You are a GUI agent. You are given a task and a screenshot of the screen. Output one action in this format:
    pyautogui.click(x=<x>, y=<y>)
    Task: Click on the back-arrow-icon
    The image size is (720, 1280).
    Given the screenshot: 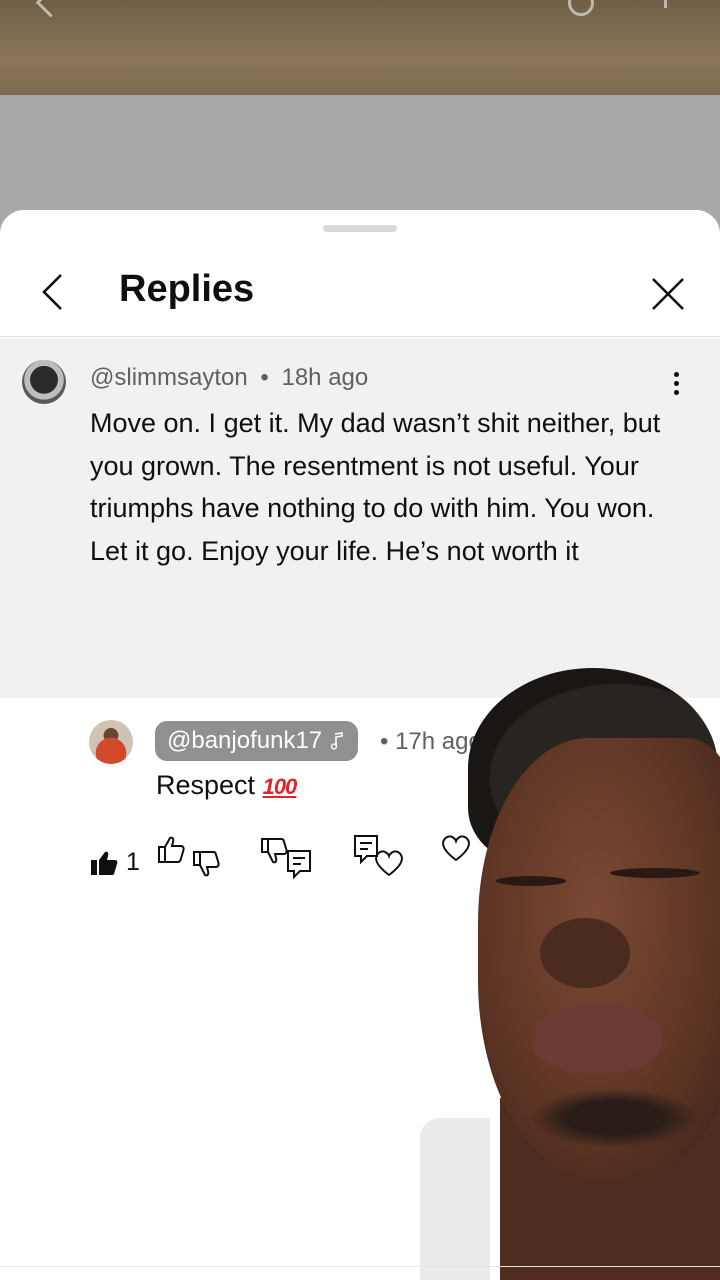 What is the action you would take?
    pyautogui.click(x=50, y=9)
    